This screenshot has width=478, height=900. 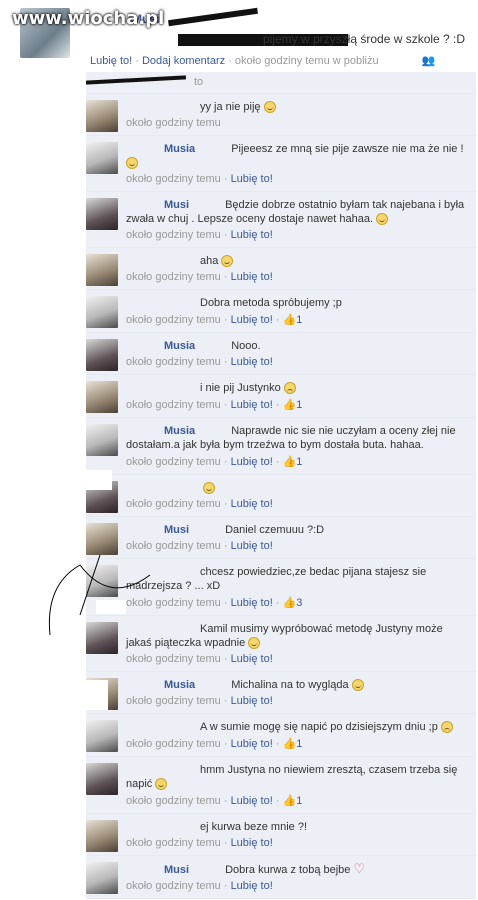 I want to click on comment-meta: około godziny temu · Lubię to! · 👍3, so click(x=214, y=602).